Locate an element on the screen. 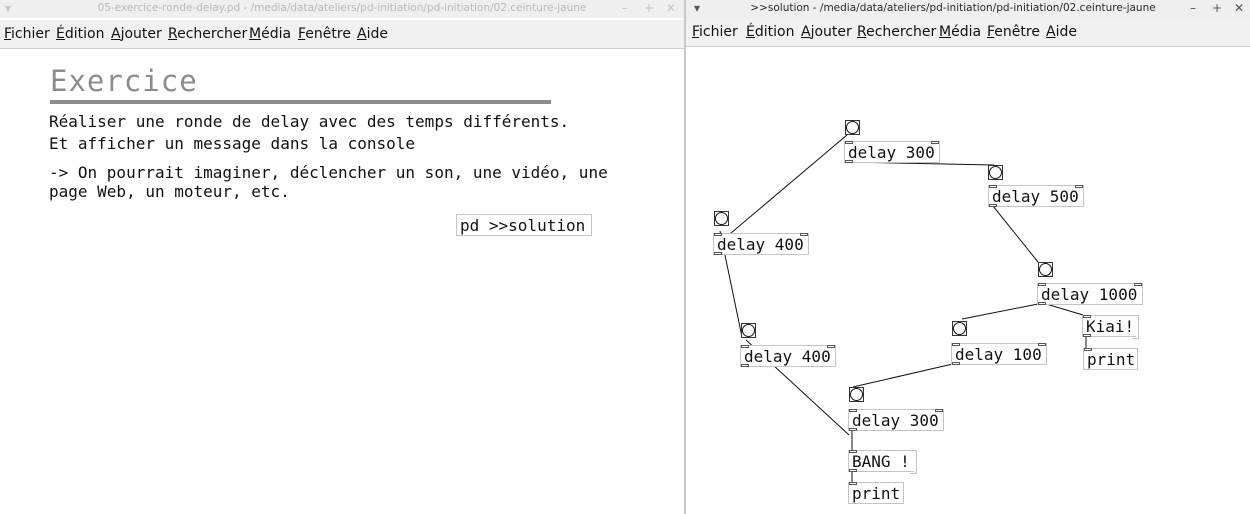 The height and width of the screenshot is (514, 1250). message-box: Kiai! is located at coordinates (1109, 326).